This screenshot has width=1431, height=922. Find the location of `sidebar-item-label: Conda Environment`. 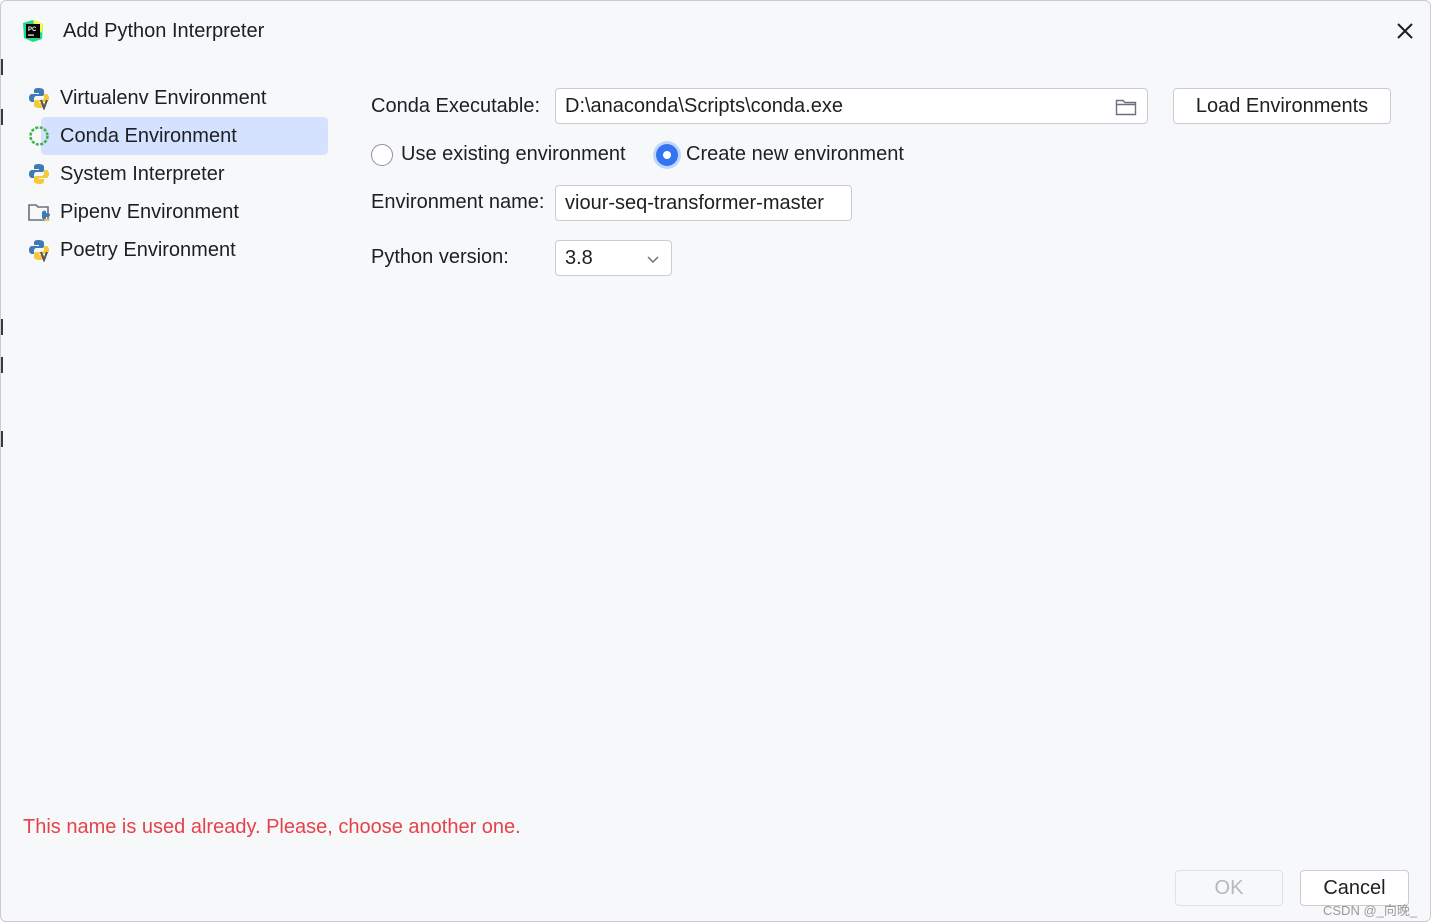

sidebar-item-label: Conda Environment is located at coordinates (148, 135).